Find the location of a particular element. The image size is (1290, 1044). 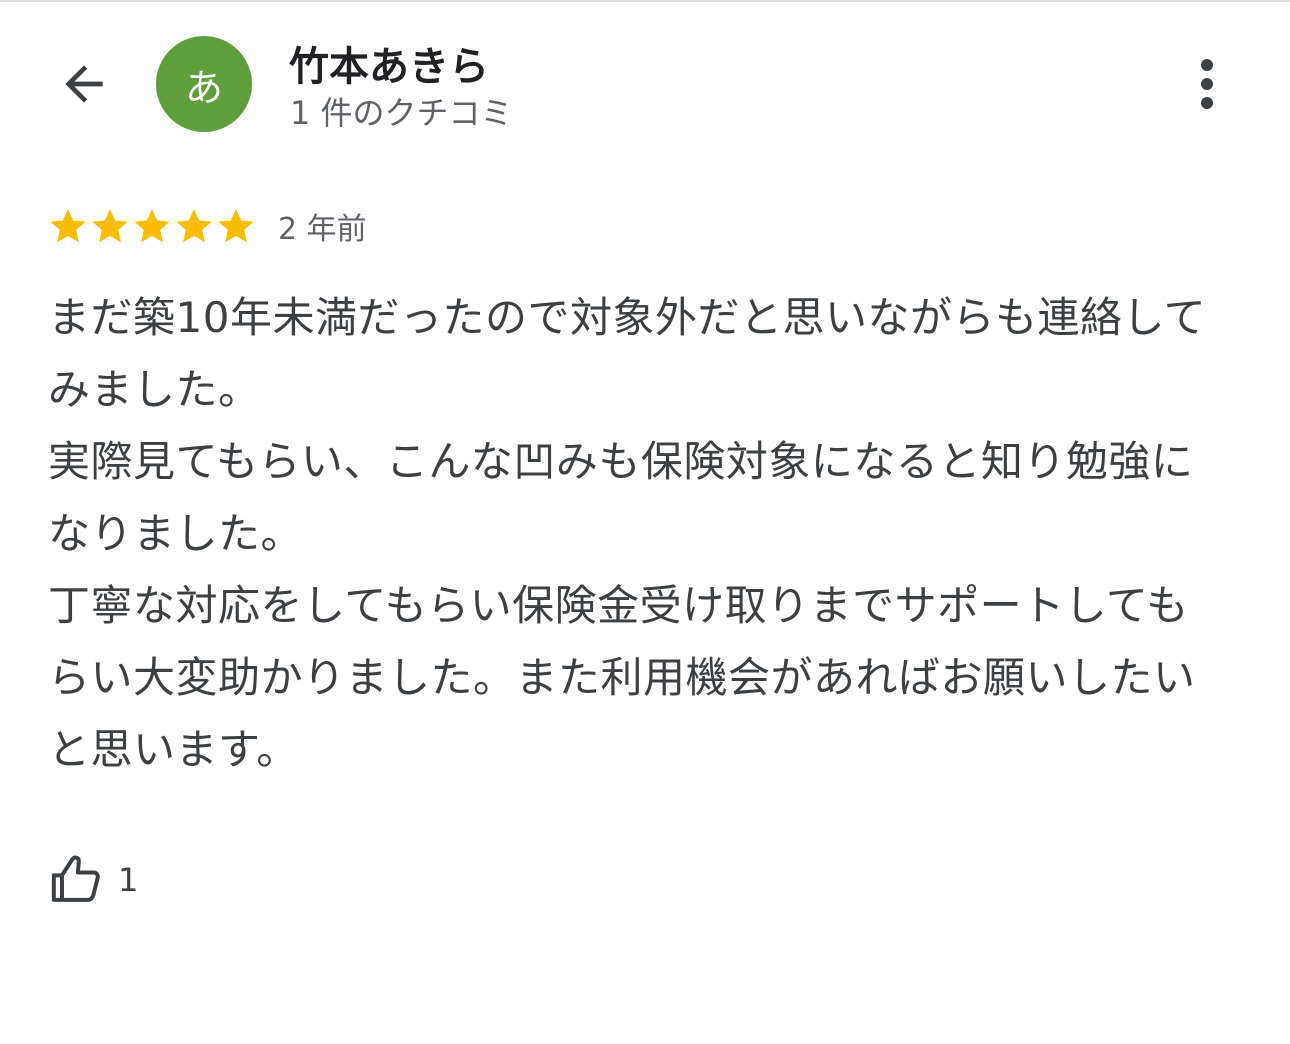

more-options-button is located at coordinates (1207, 84).